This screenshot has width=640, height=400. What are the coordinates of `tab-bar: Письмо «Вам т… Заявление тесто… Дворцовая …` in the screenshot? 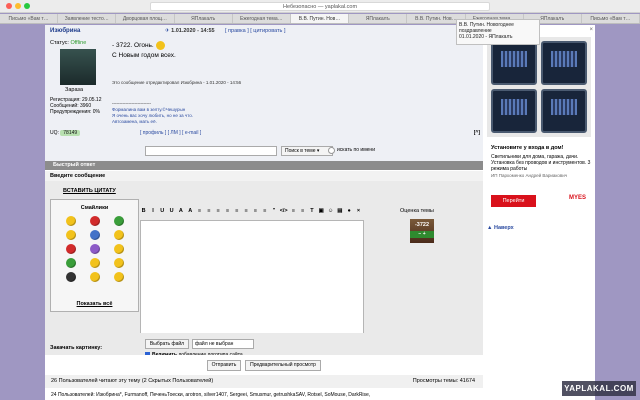 It's located at (320, 19).